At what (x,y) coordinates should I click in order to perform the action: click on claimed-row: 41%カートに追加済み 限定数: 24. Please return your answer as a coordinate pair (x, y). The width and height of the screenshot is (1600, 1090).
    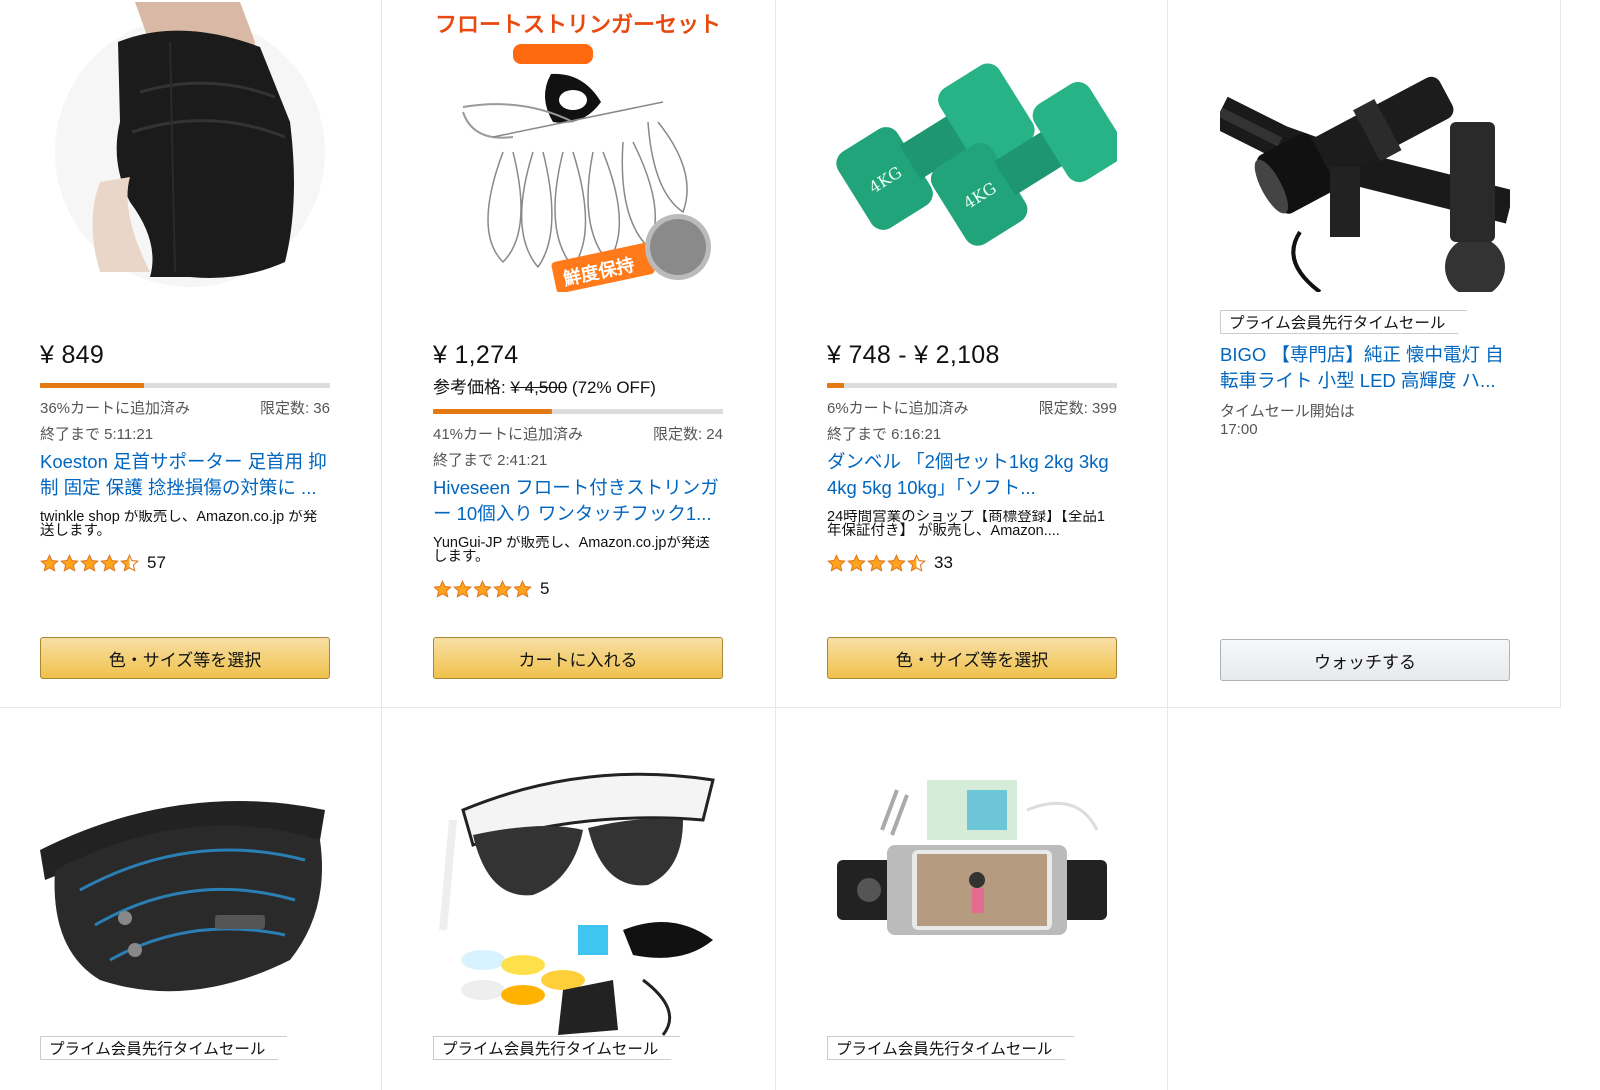
    Looking at the image, I should click on (578, 433).